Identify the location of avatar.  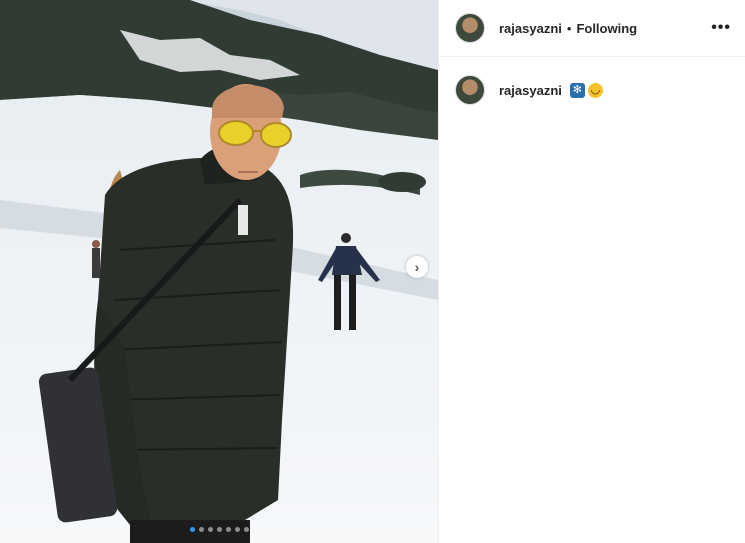
(470, 28).